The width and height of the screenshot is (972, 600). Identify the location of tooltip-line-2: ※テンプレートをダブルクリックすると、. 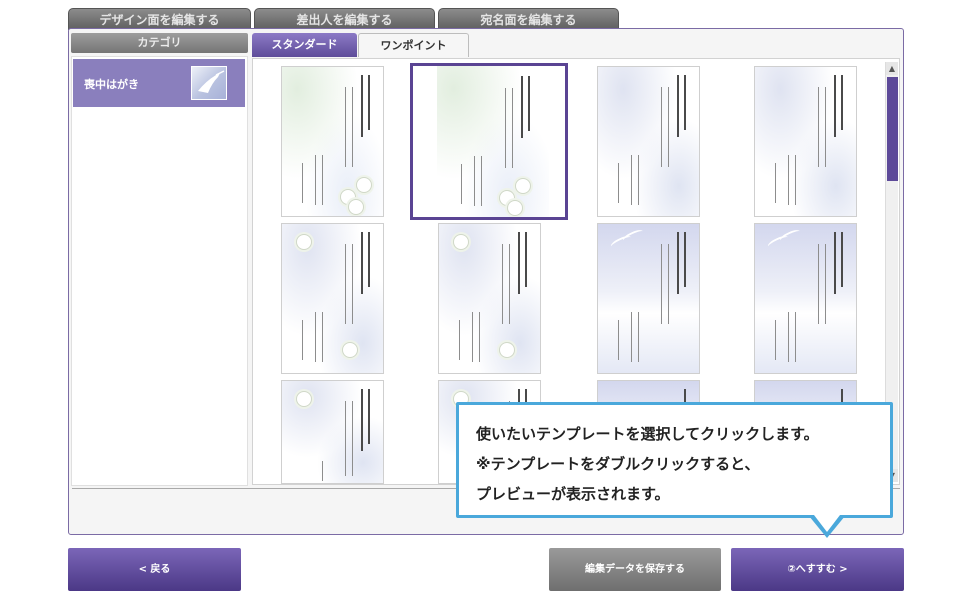
(618, 464).